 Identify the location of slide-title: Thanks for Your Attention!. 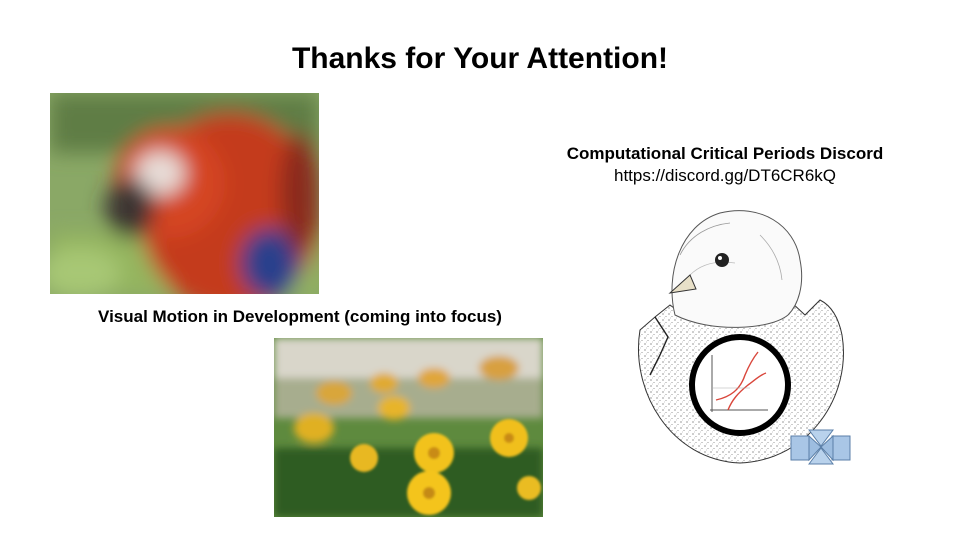
(480, 58).